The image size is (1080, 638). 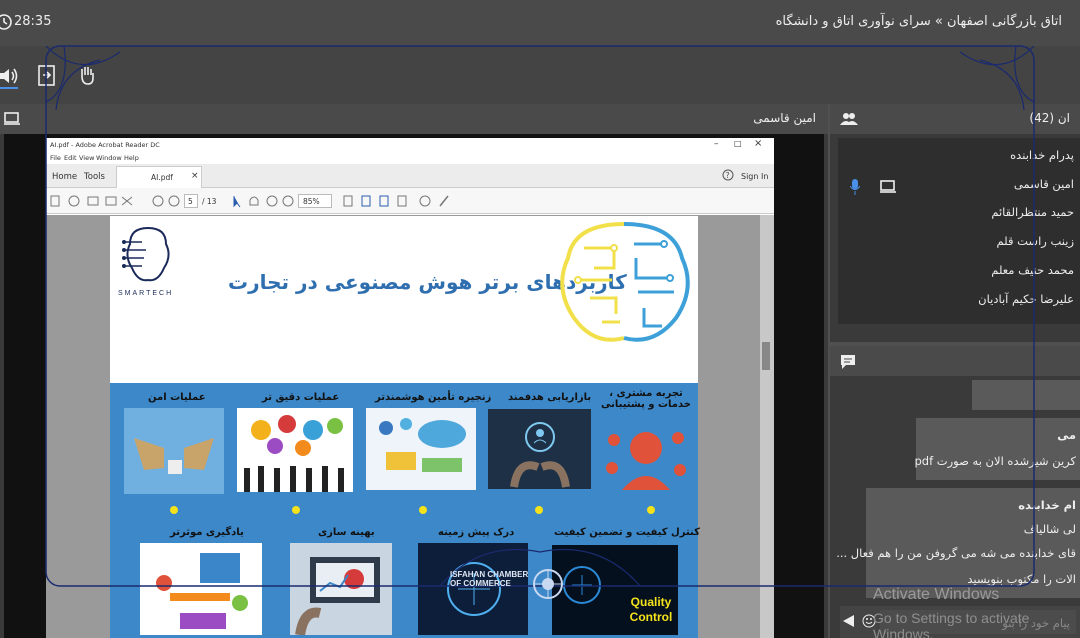 I want to click on tab-home: Home, so click(x=64, y=177).